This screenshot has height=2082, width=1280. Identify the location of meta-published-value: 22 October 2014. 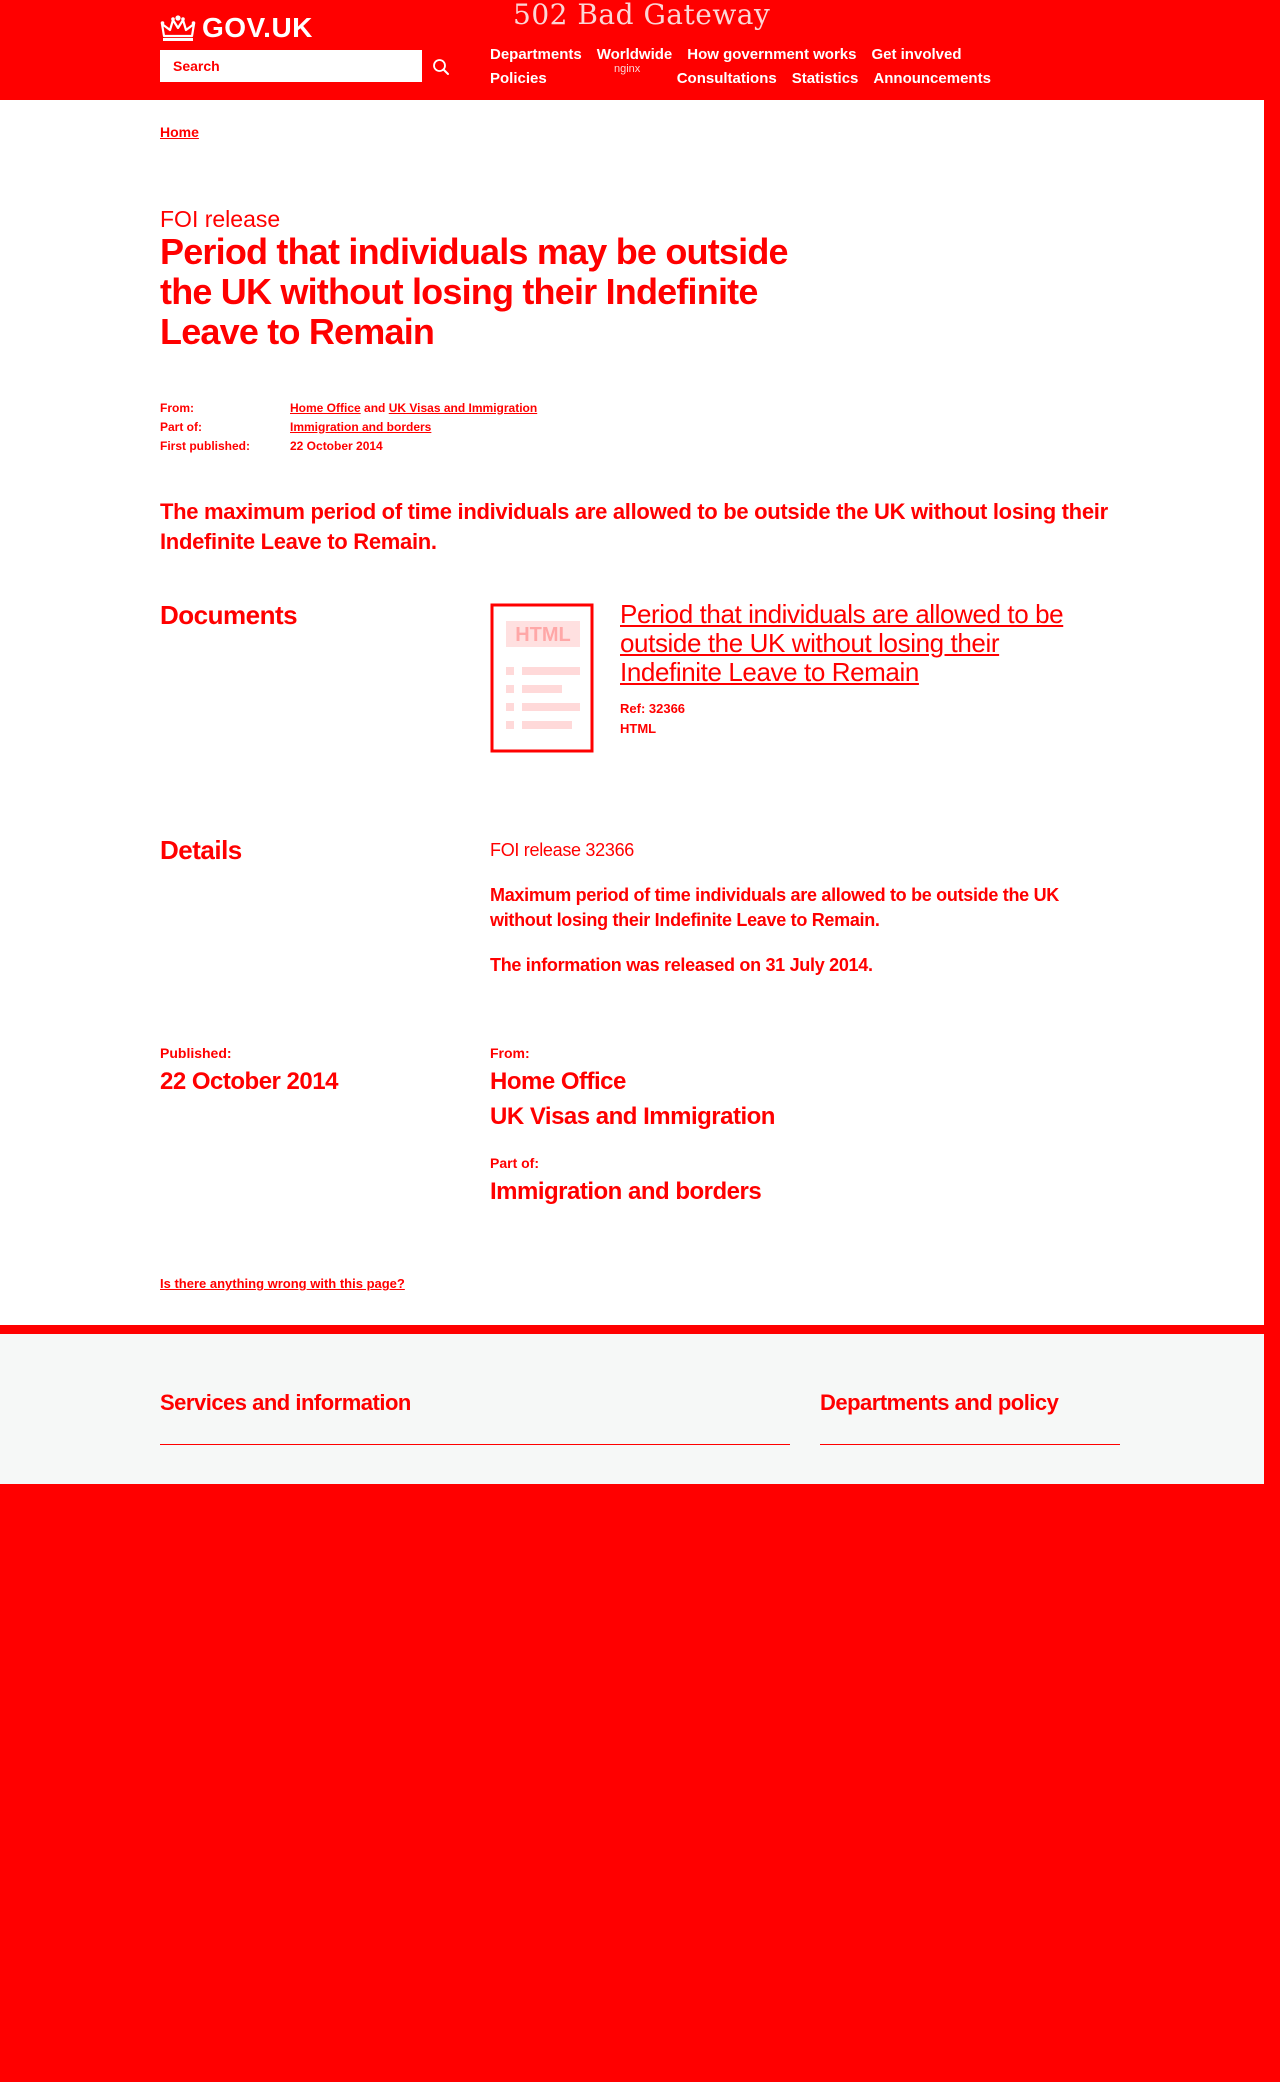
(336, 445).